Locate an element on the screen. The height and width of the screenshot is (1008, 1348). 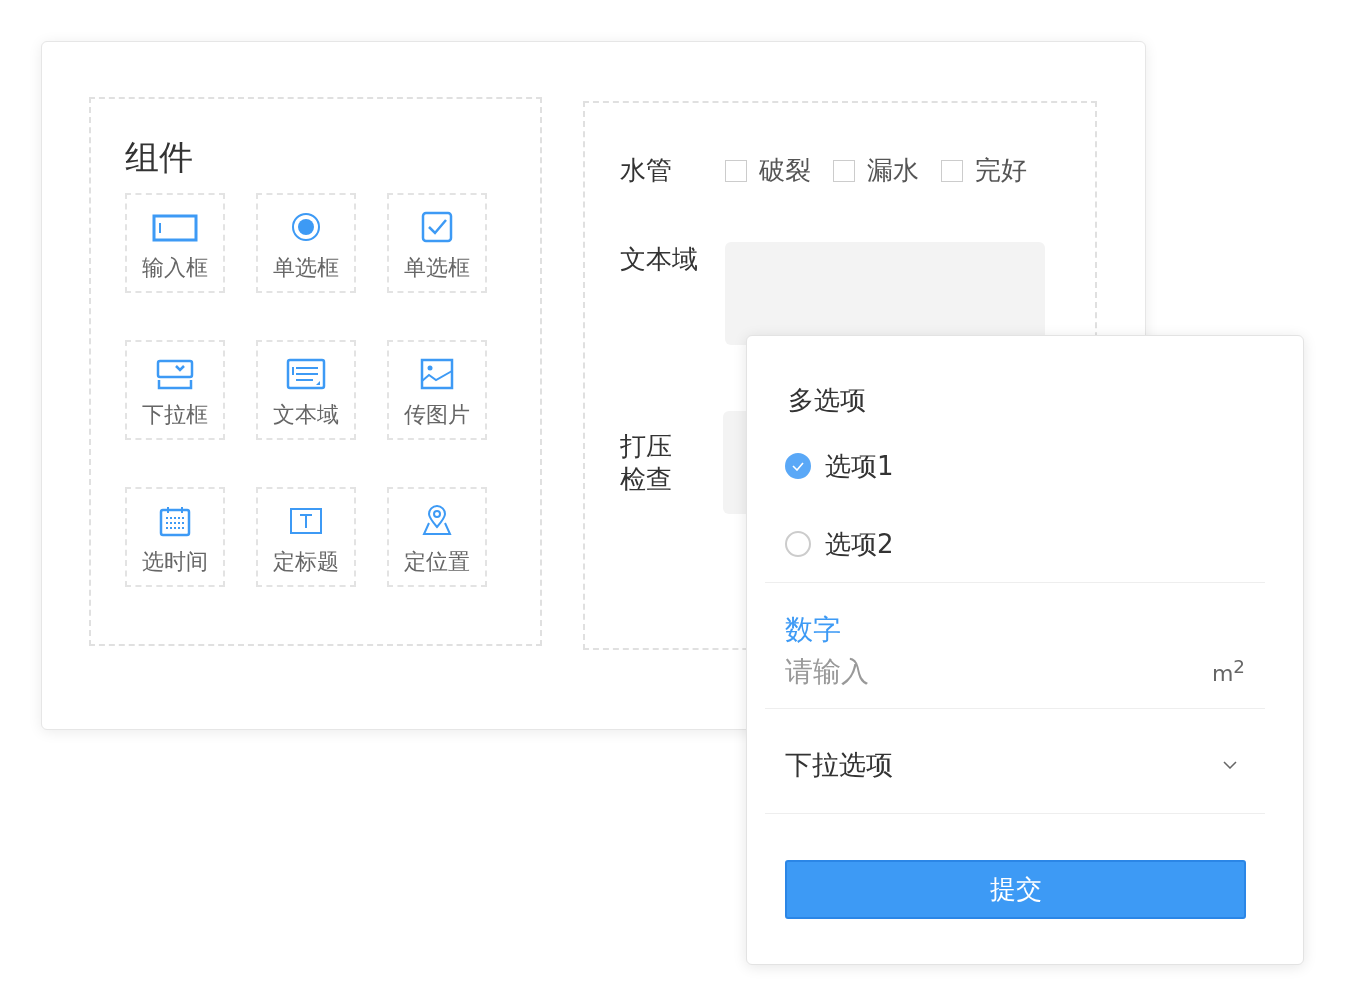
field-label: 水管 is located at coordinates (646, 170).